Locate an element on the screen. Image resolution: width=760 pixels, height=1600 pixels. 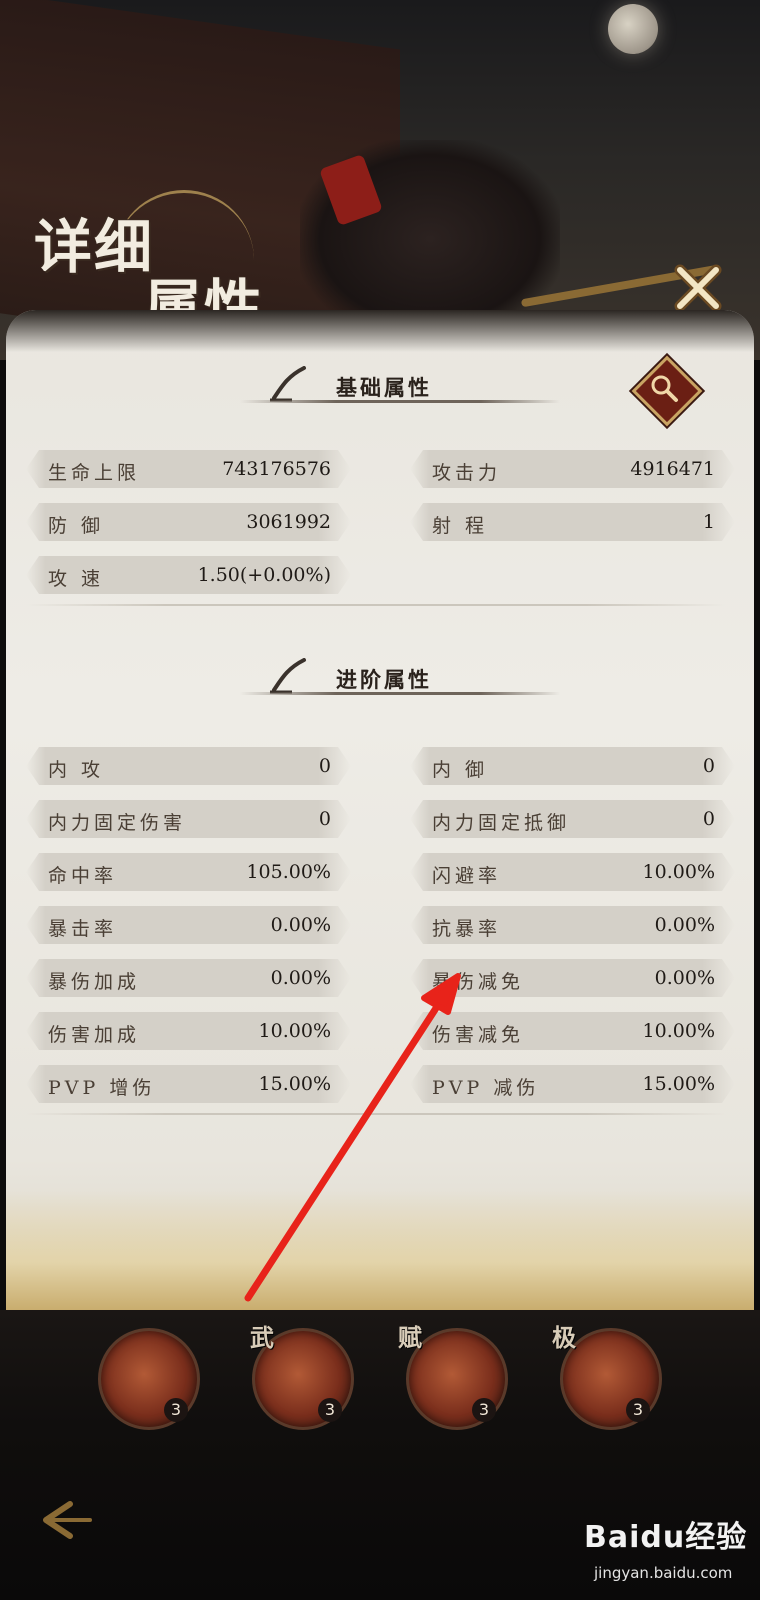
stat-value: 1 is located at coordinates (708, 522).